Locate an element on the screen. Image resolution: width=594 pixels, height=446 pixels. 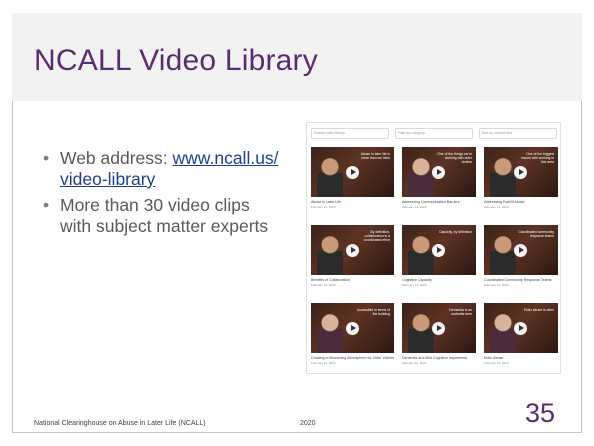
video-caption: Accessible in terms of the building is located at coordinates (373, 312).